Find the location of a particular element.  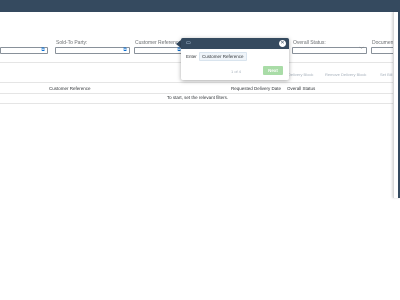

guided-tour-popover: ▭ ✕ Enter Customer Reference 1 of 4 Next is located at coordinates (235, 59).